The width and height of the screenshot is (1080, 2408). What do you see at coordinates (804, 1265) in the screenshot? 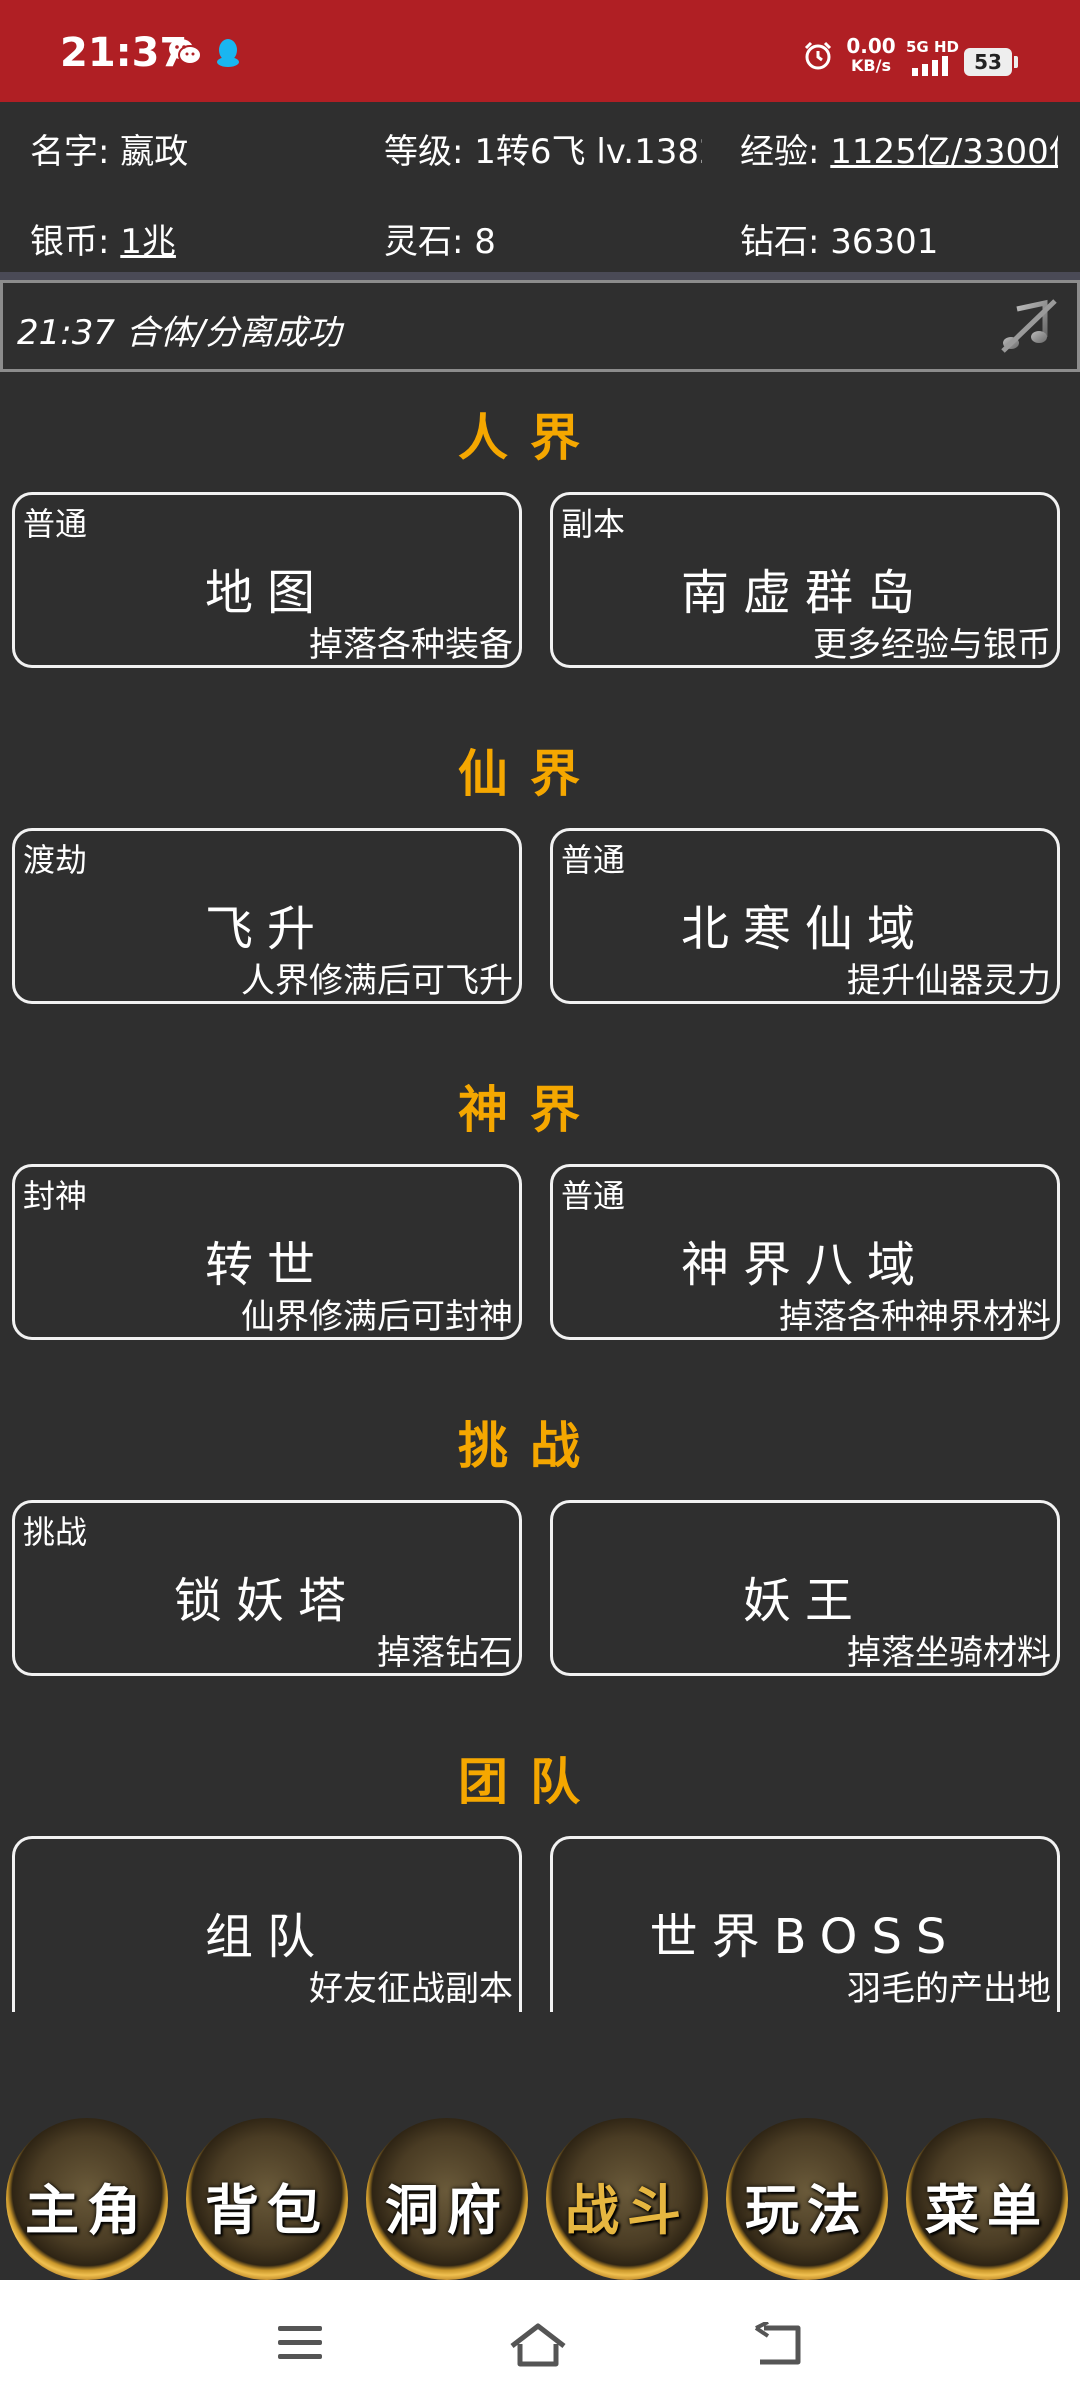
I see `card-title: 神界八域` at bounding box center [804, 1265].